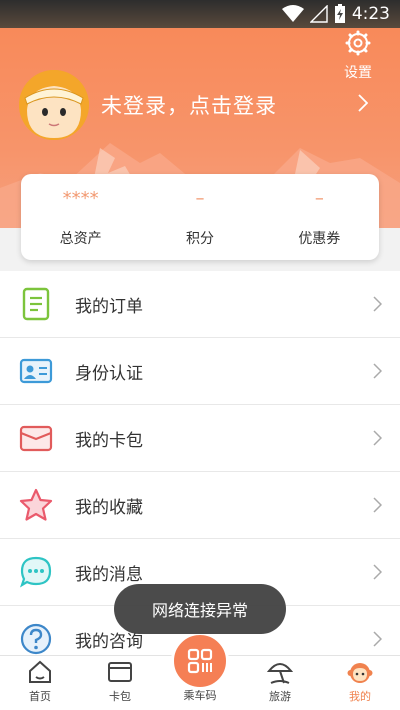 This screenshot has width=400, height=710. Describe the element at coordinates (80, 217) in the screenshot. I see `stat-total-assets: **** 总资产` at that location.